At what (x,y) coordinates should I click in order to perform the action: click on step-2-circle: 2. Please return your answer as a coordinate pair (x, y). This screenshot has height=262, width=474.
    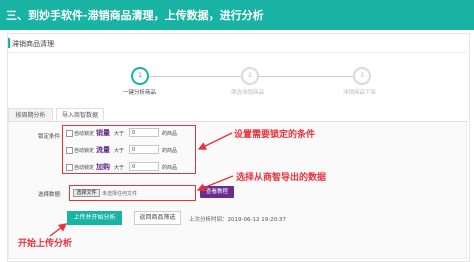
    Looking at the image, I should click on (250, 76).